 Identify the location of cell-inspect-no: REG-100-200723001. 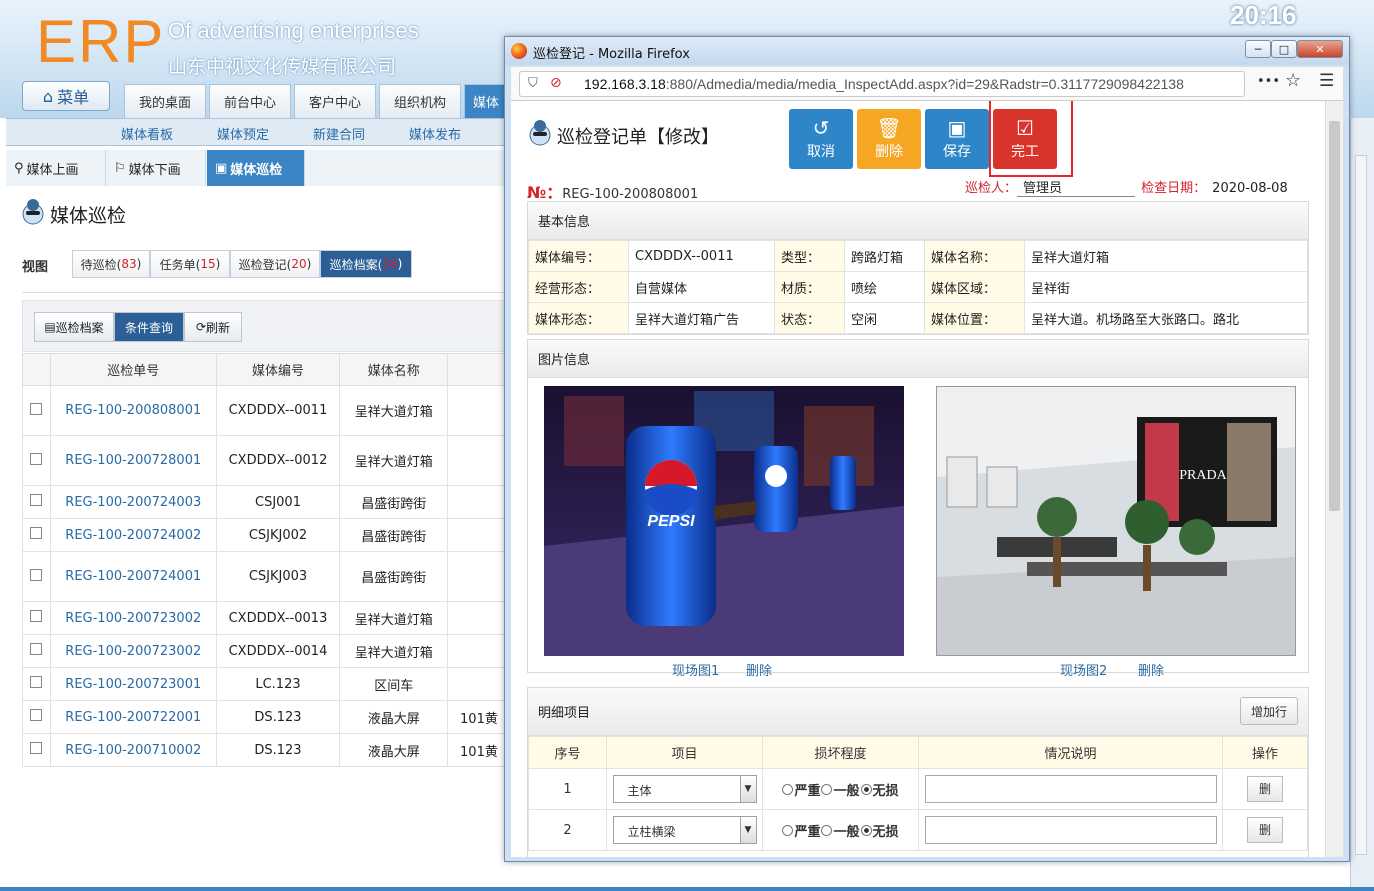
(133, 684).